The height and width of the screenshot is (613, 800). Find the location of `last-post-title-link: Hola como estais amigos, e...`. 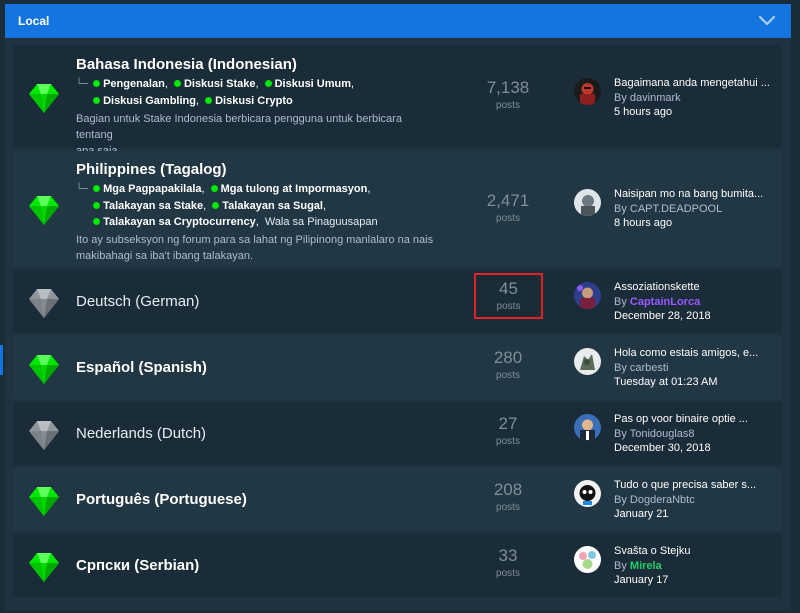

last-post-title-link: Hola como estais amigos, e... is located at coordinates (699, 353).